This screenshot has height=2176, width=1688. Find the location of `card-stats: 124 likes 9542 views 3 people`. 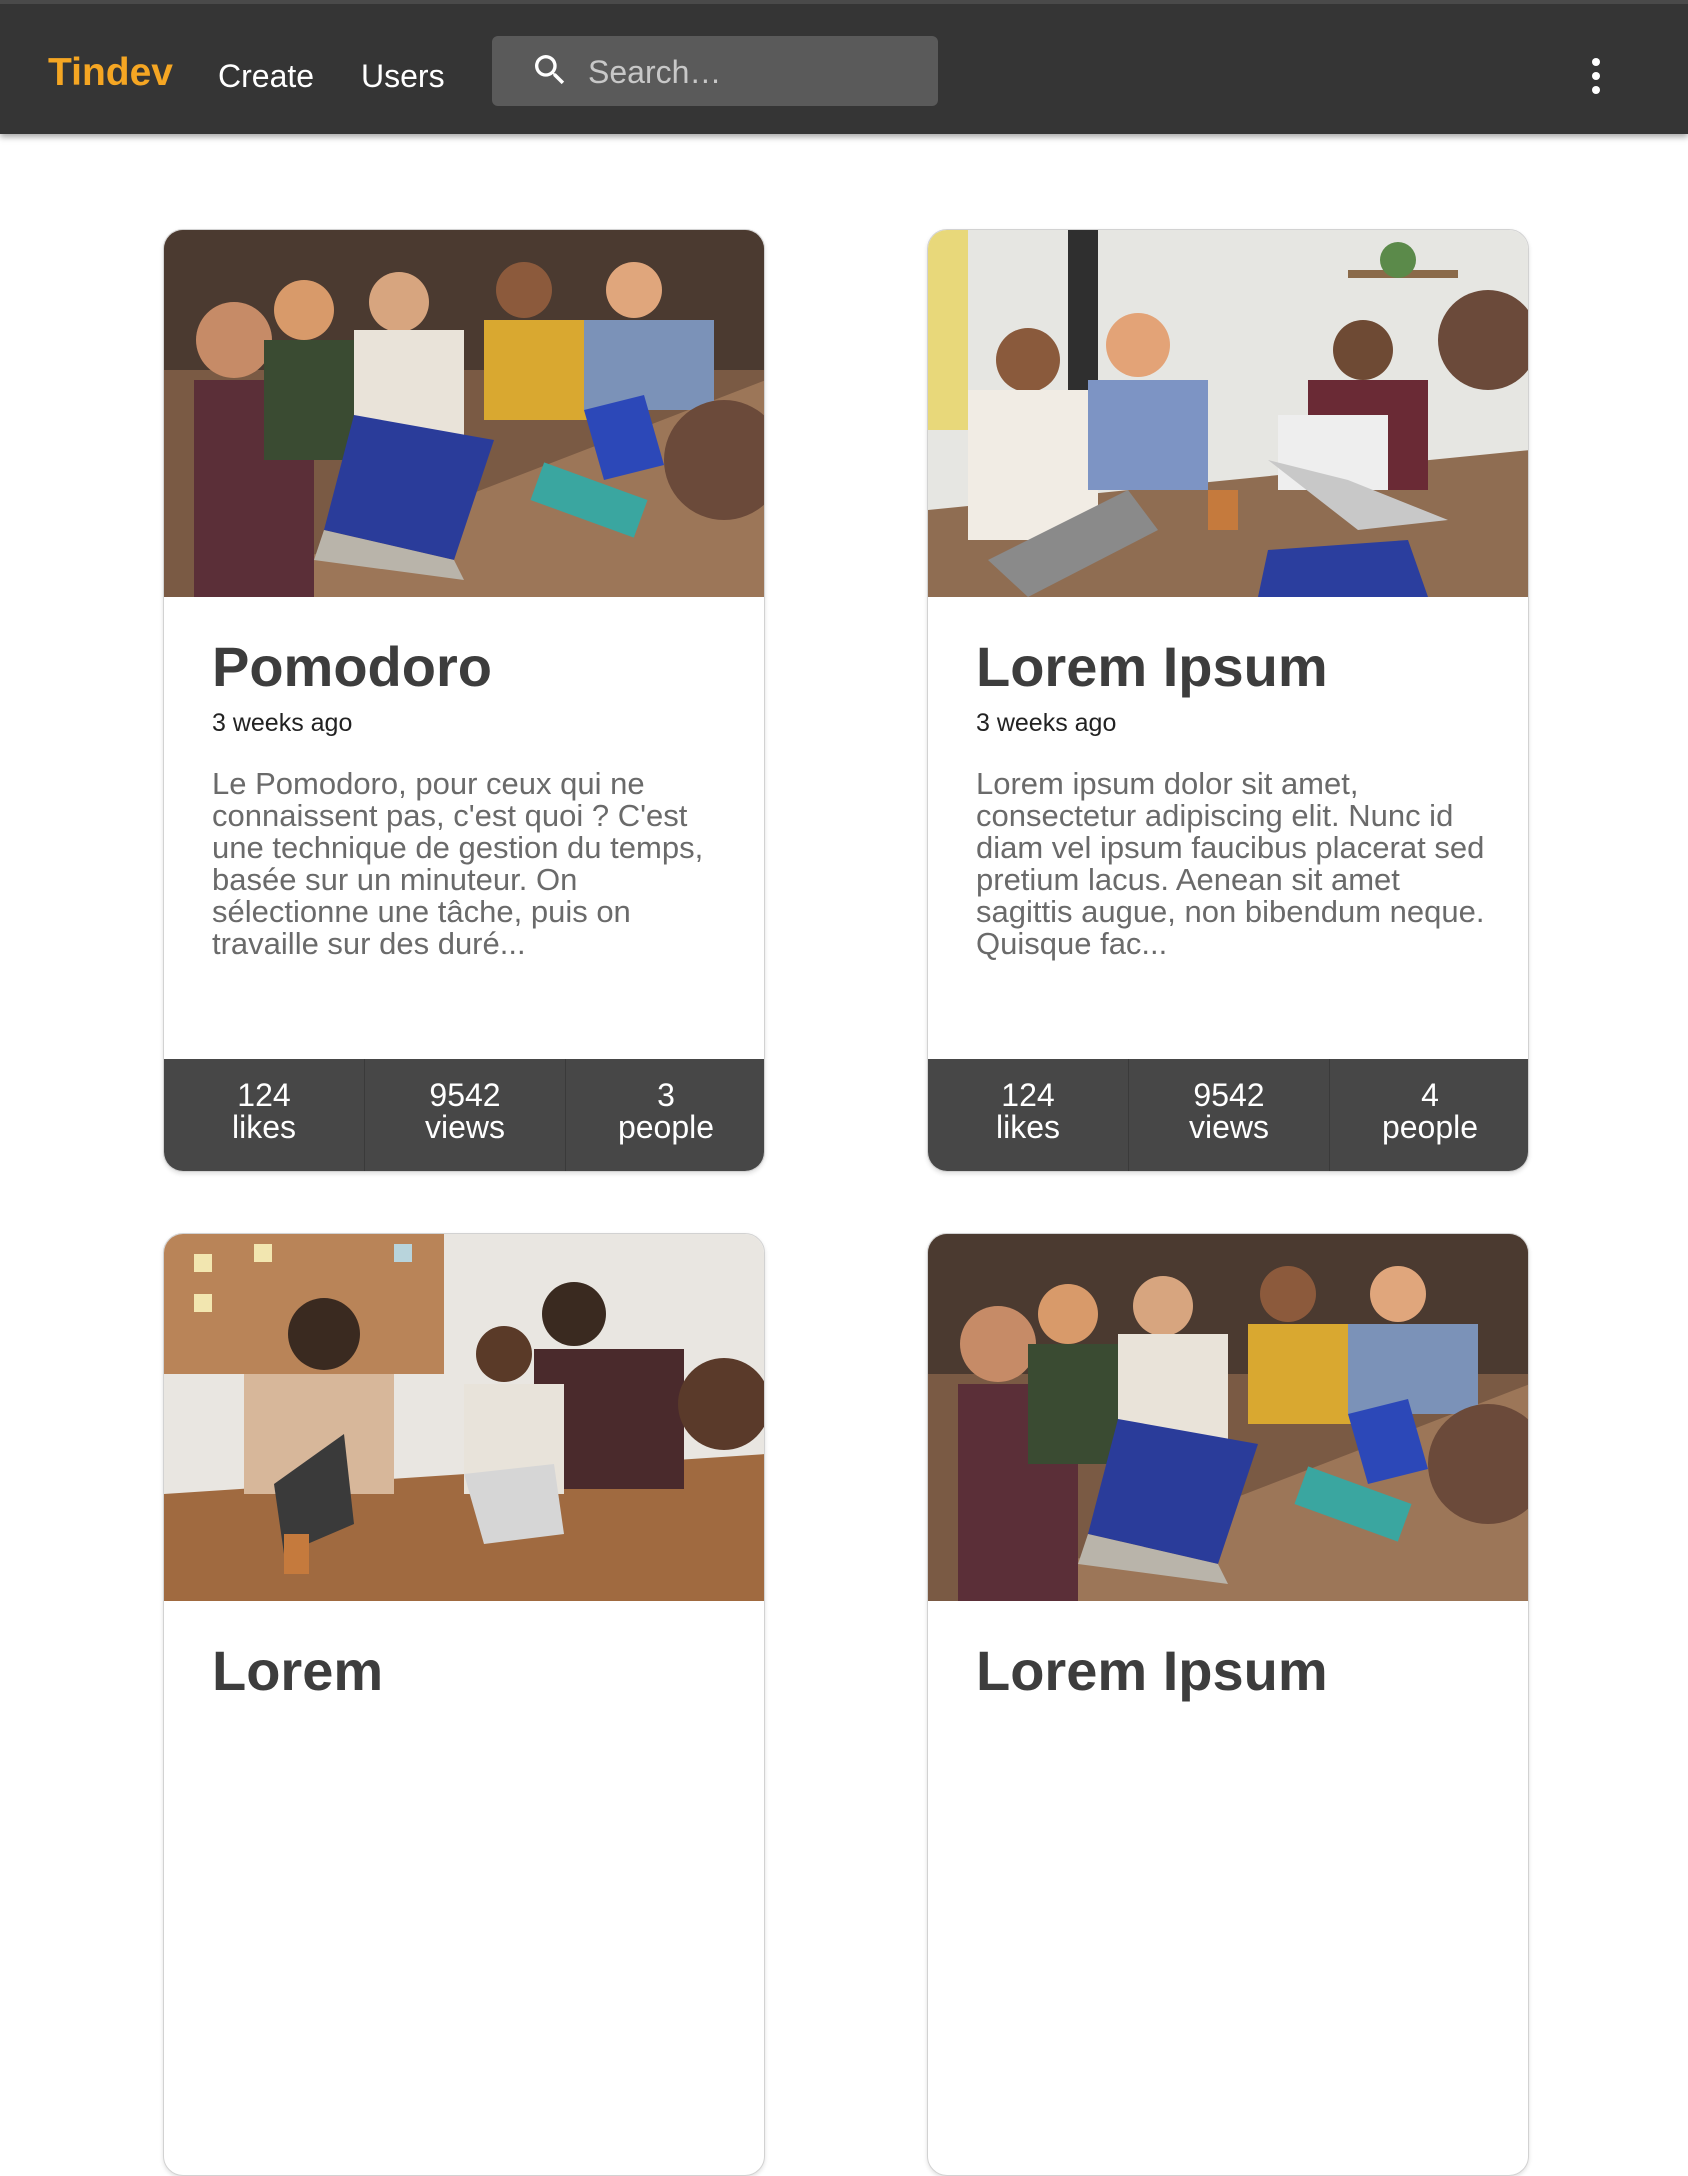

card-stats: 124 likes 9542 views 3 people is located at coordinates (464, 1115).